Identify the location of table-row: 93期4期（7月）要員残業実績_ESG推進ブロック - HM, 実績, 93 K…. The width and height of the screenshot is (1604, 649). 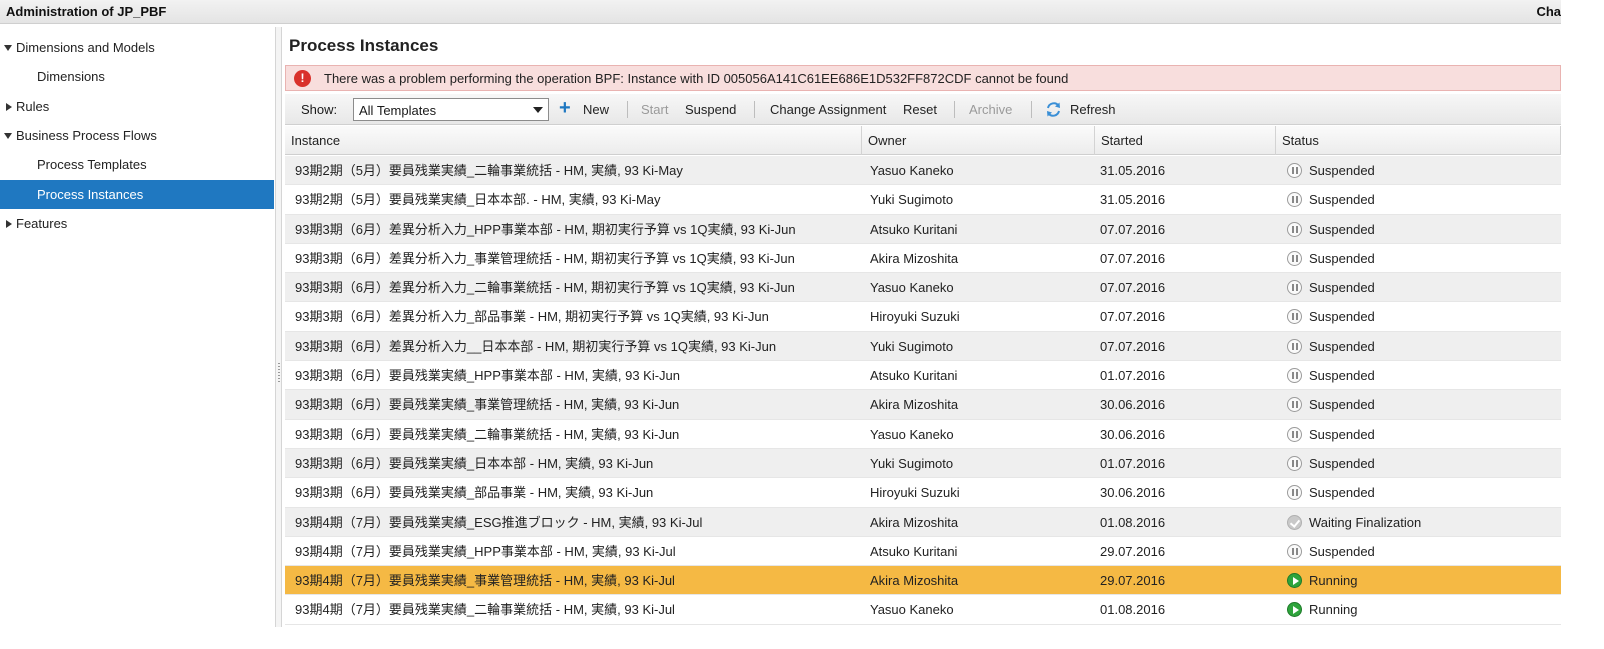
(923, 522).